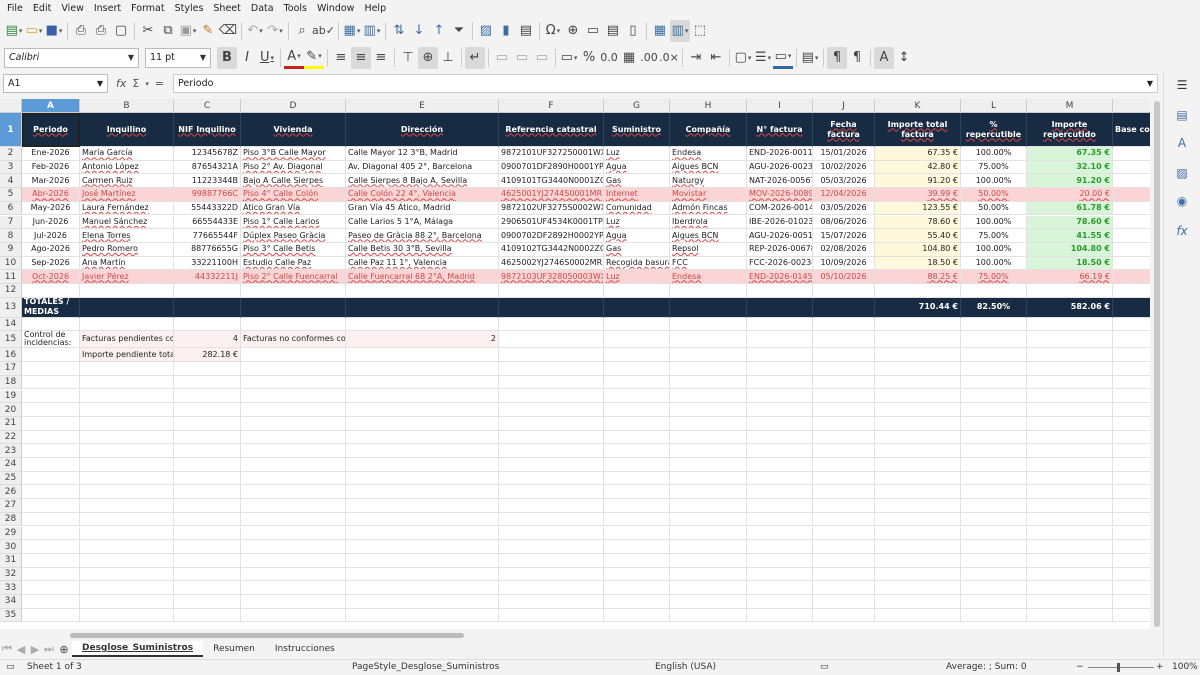  Describe the element at coordinates (685, 667) in the screenshot. I see `language: English (USA)` at that location.